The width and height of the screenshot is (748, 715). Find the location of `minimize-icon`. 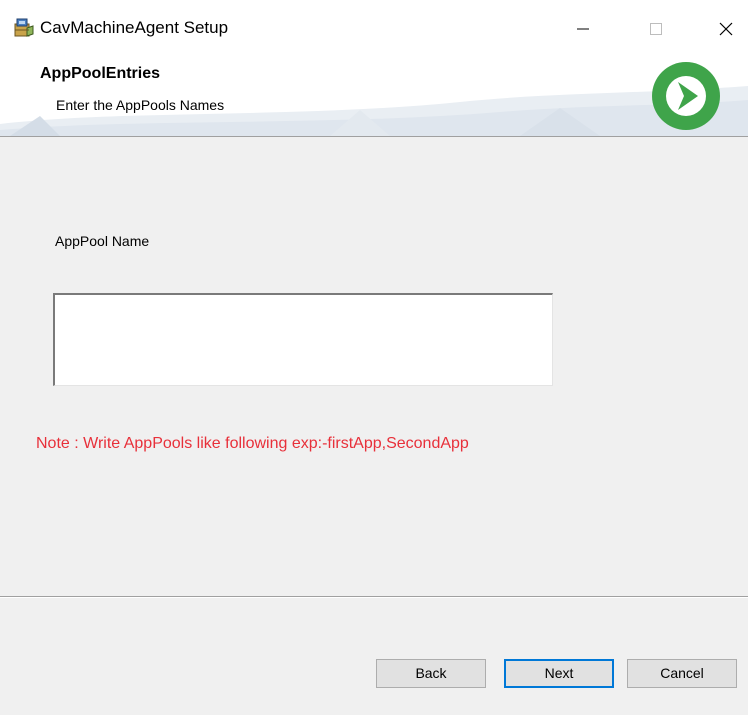

minimize-icon is located at coordinates (583, 29).